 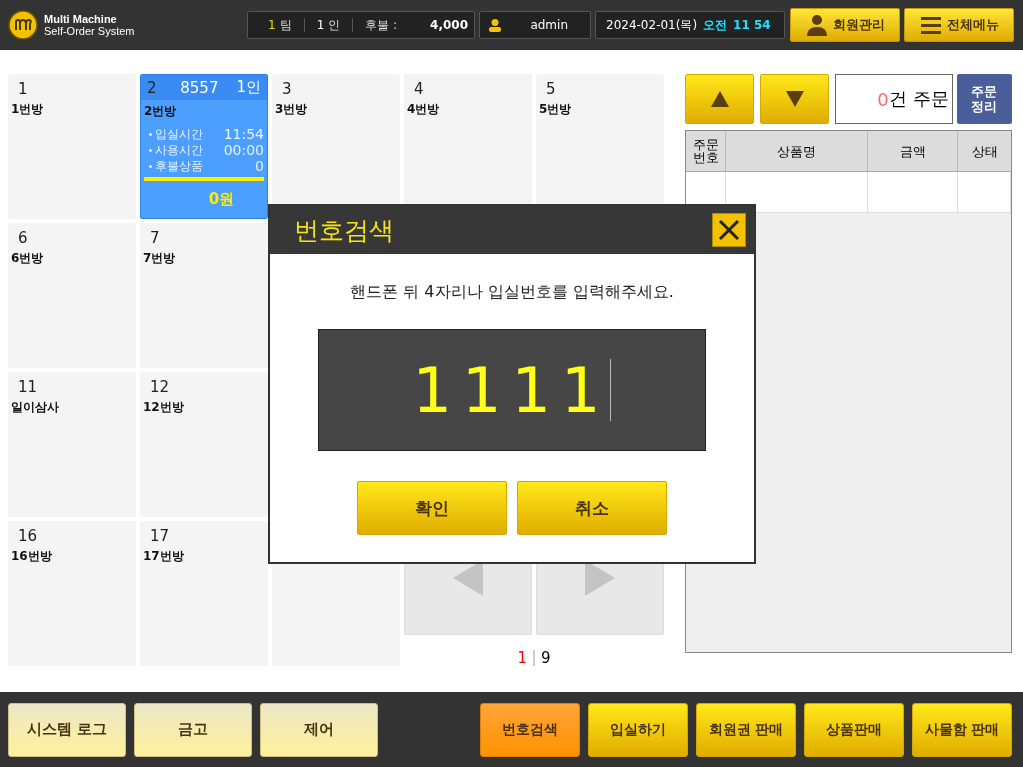 What do you see at coordinates (259, 166) in the screenshot?
I see `info-value: 0` at bounding box center [259, 166].